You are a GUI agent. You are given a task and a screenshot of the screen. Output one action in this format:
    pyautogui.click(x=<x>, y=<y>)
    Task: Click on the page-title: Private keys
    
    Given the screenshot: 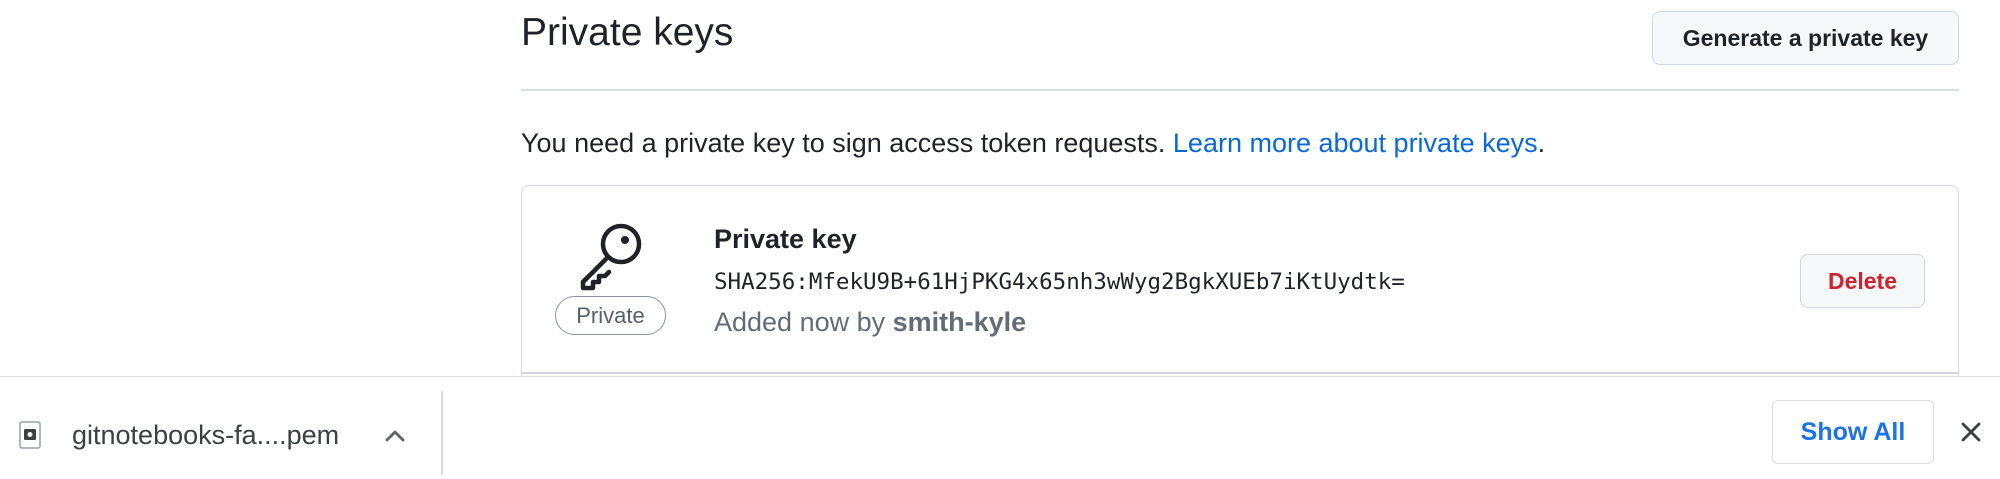 What is the action you would take?
    pyautogui.click(x=627, y=32)
    